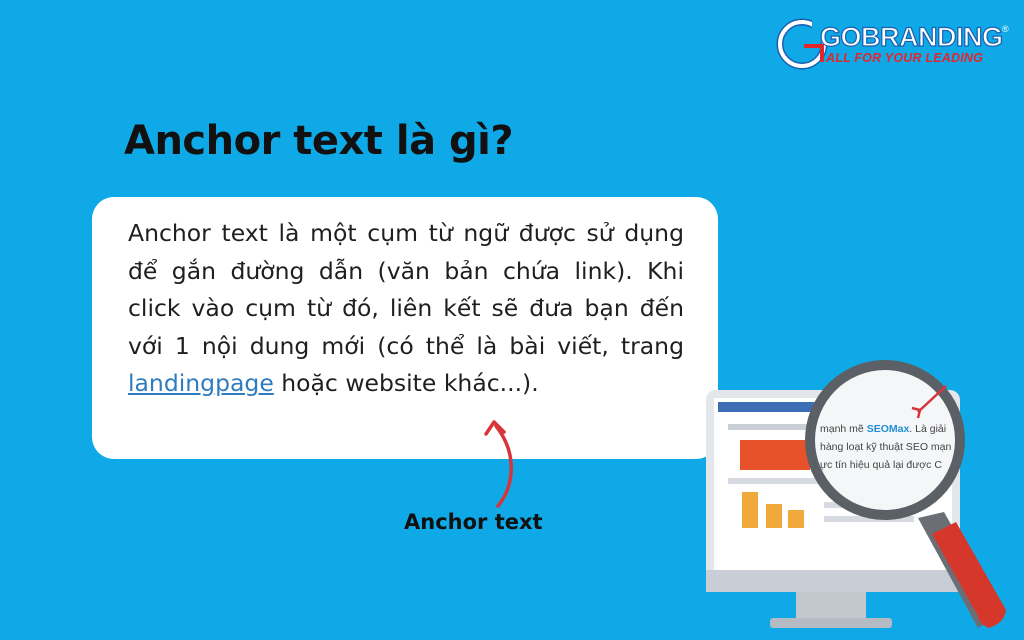 This screenshot has height=640, width=1024. I want to click on seomax-highlight: SEOMax, so click(888, 429).